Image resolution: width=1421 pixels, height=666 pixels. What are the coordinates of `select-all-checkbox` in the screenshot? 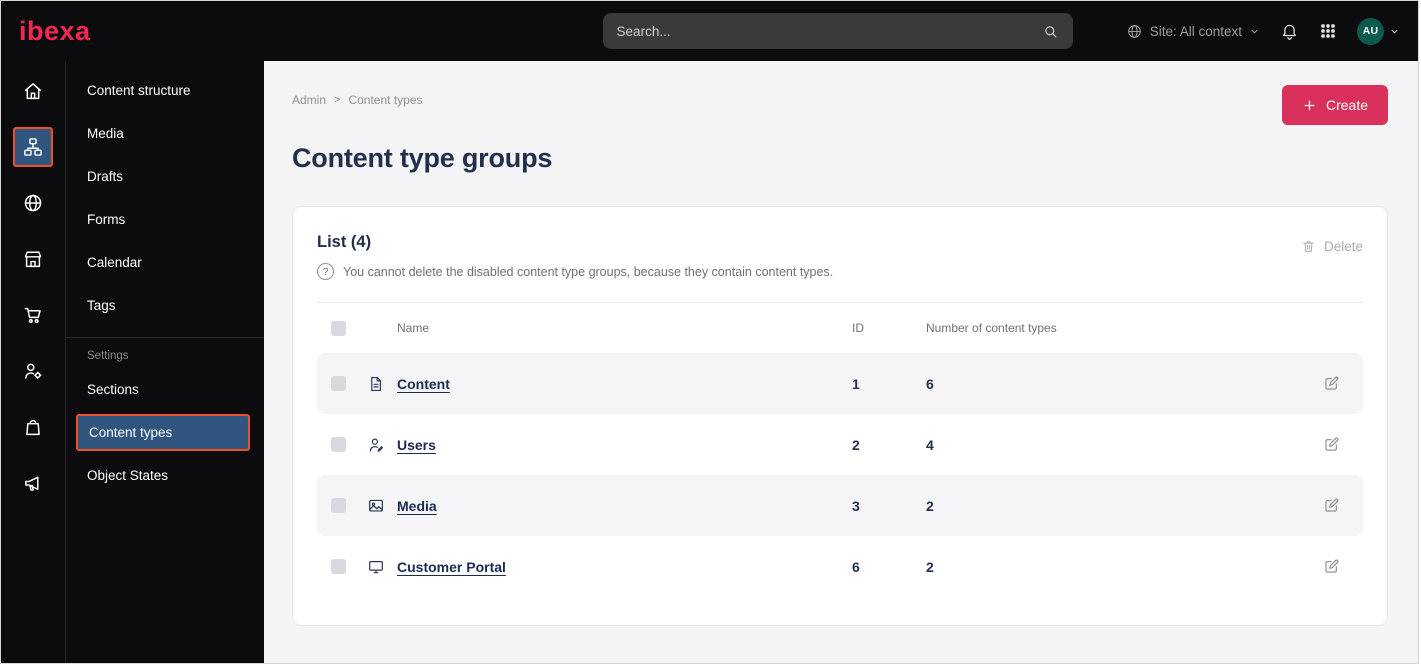 It's located at (338, 328).